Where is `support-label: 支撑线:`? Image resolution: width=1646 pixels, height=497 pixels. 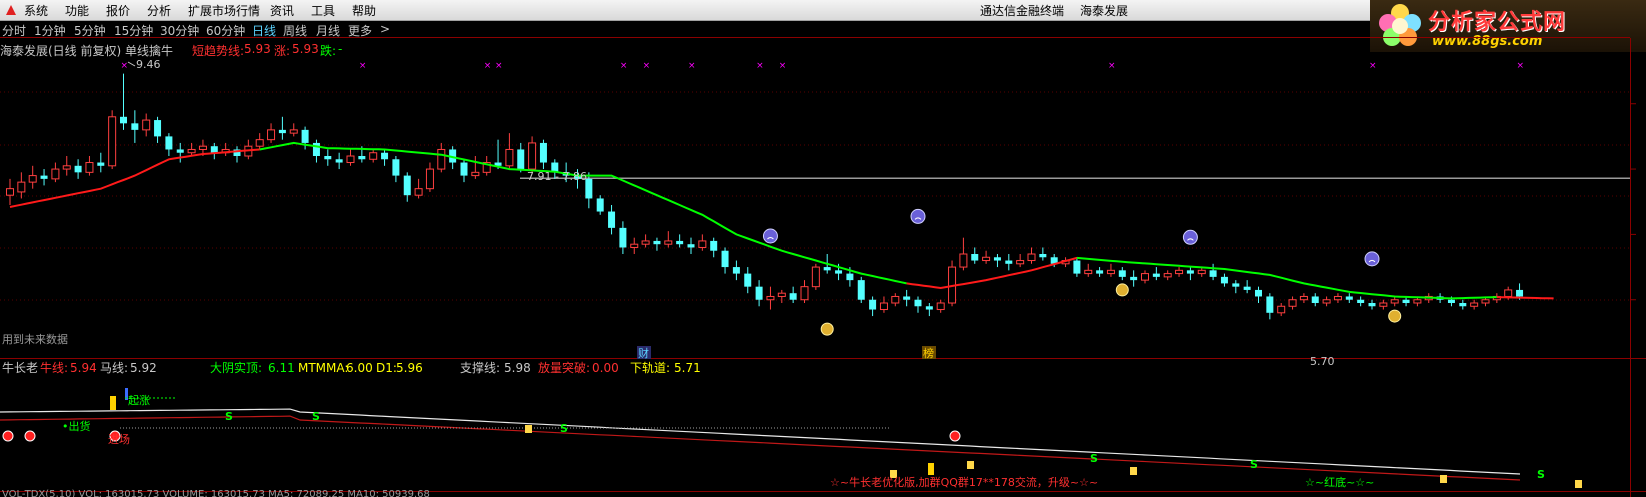 support-label: 支撑线: is located at coordinates (480, 367).